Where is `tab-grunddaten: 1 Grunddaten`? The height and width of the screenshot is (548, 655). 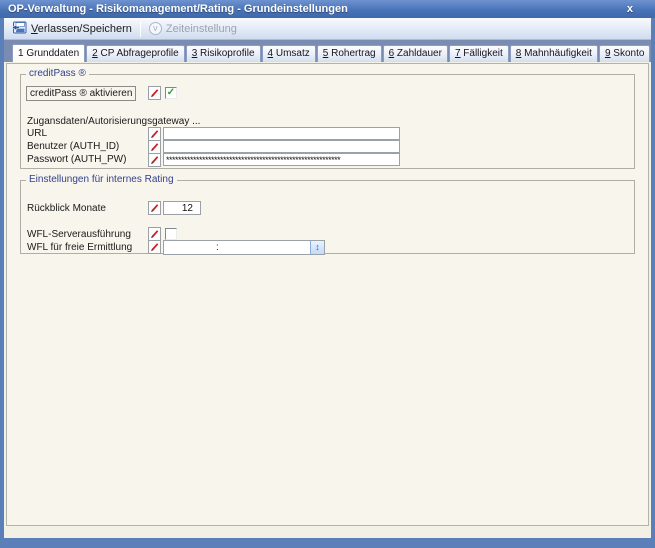
tab-grunddaten: 1 Grunddaten is located at coordinates (49, 53).